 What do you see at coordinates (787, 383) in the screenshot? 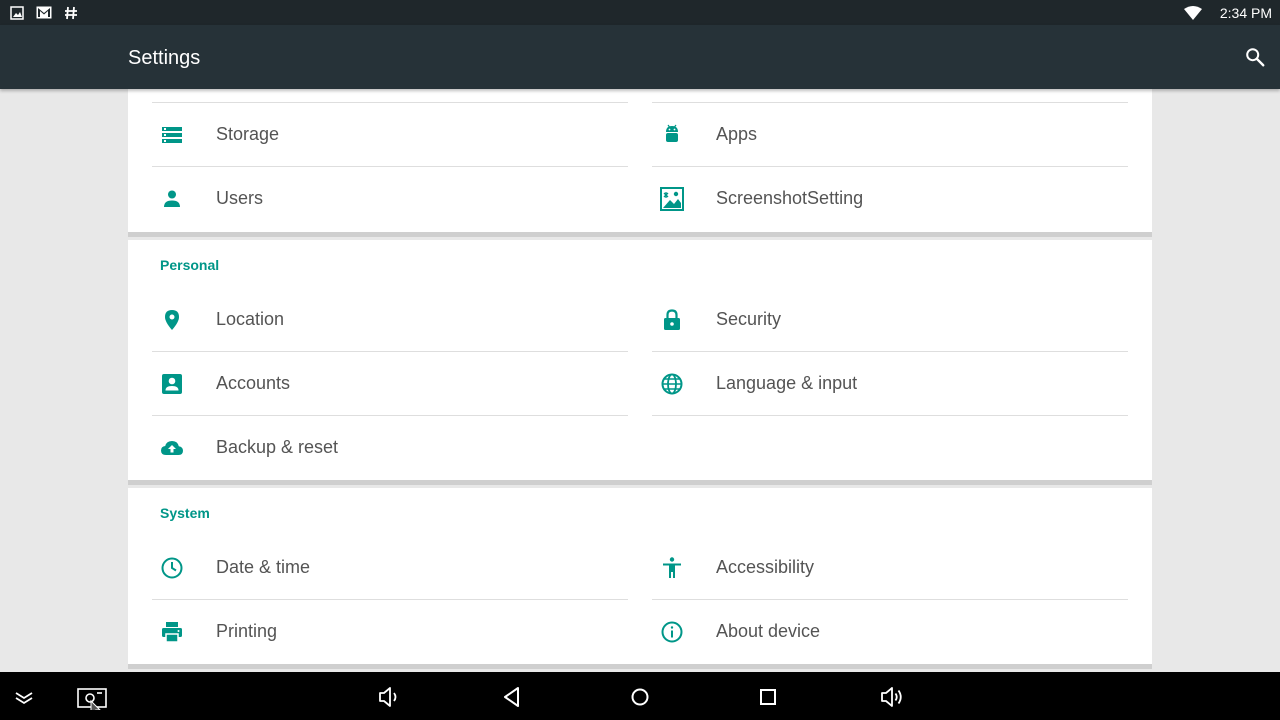
I see `settings-item-label: Language & input` at bounding box center [787, 383].